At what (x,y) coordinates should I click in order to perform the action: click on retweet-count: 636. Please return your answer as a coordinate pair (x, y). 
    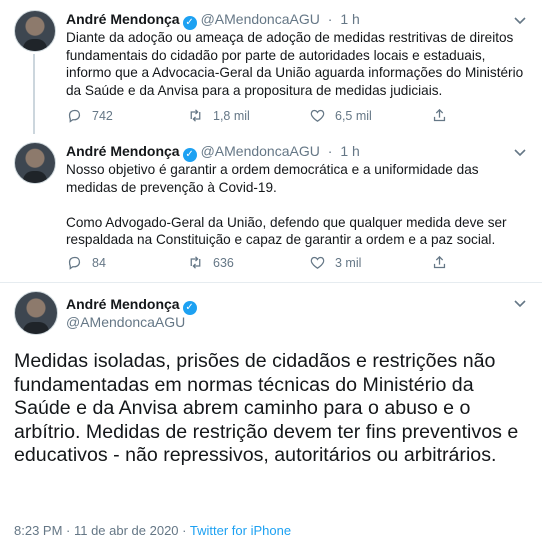
    Looking at the image, I should click on (223, 262).